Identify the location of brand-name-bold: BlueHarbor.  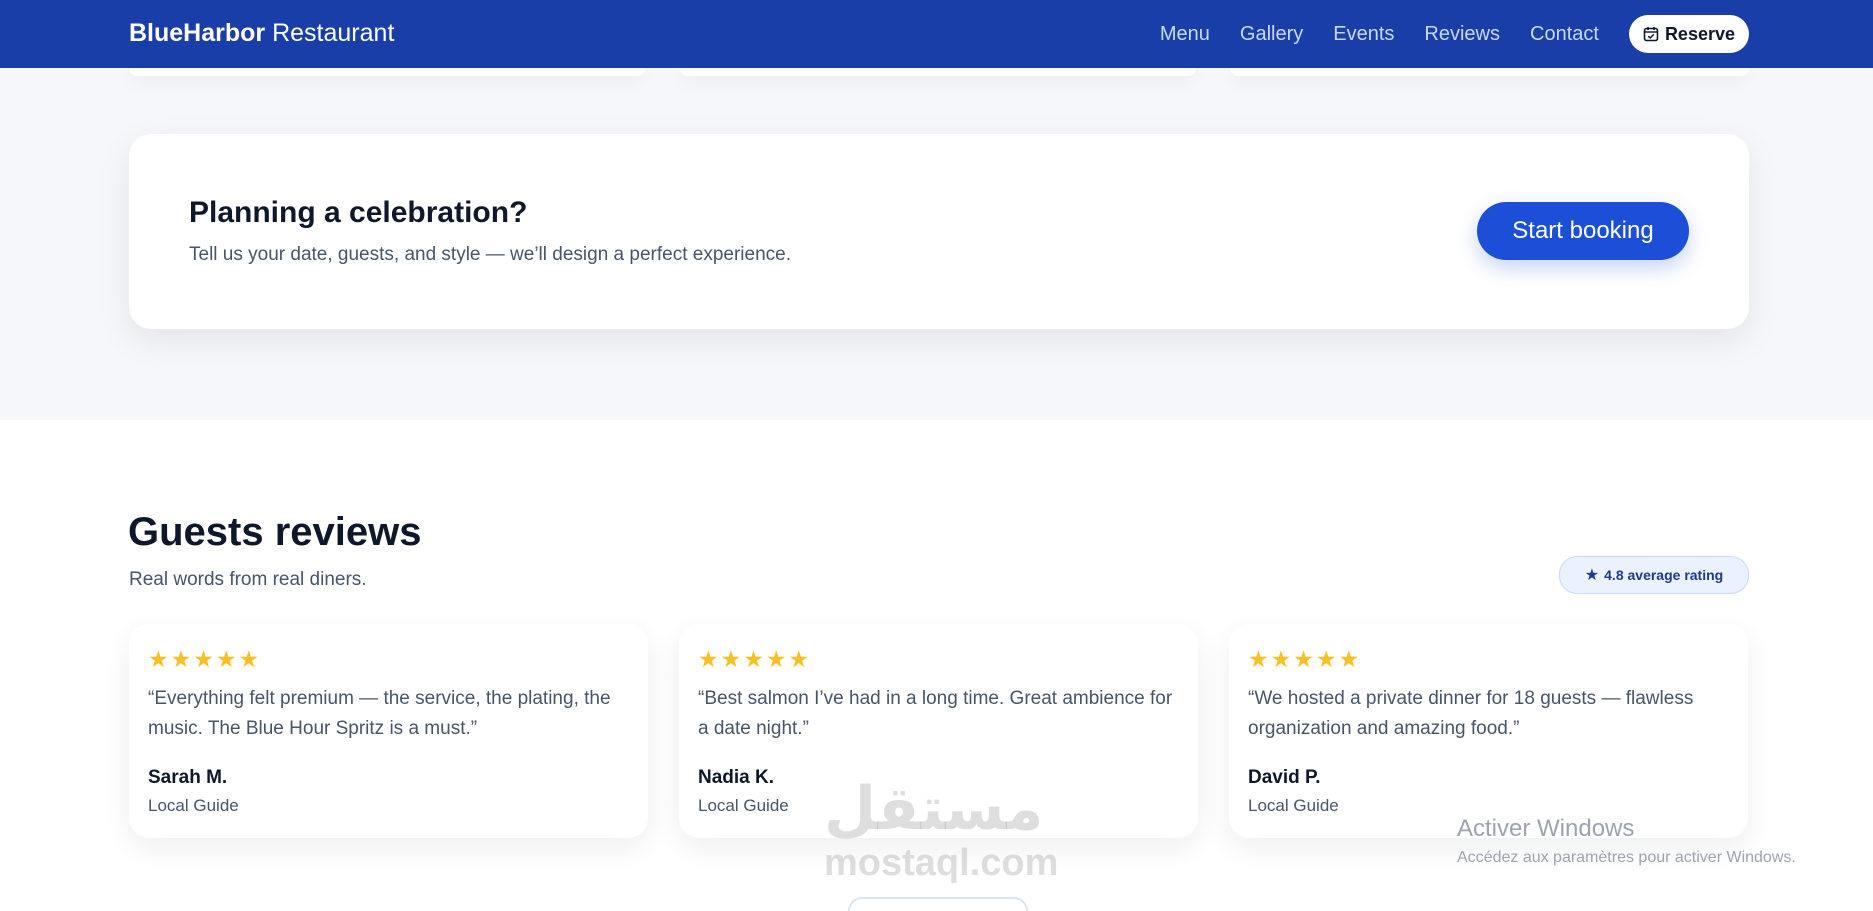
(197, 33).